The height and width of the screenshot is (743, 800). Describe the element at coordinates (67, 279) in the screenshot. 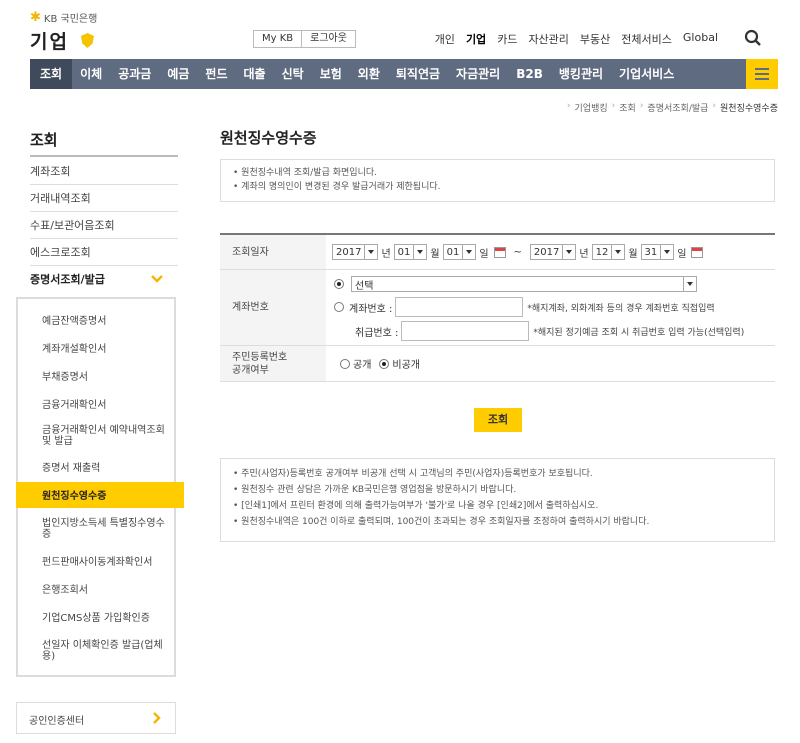

I see `sidebar-item-label: 증명서조회/발급` at that location.